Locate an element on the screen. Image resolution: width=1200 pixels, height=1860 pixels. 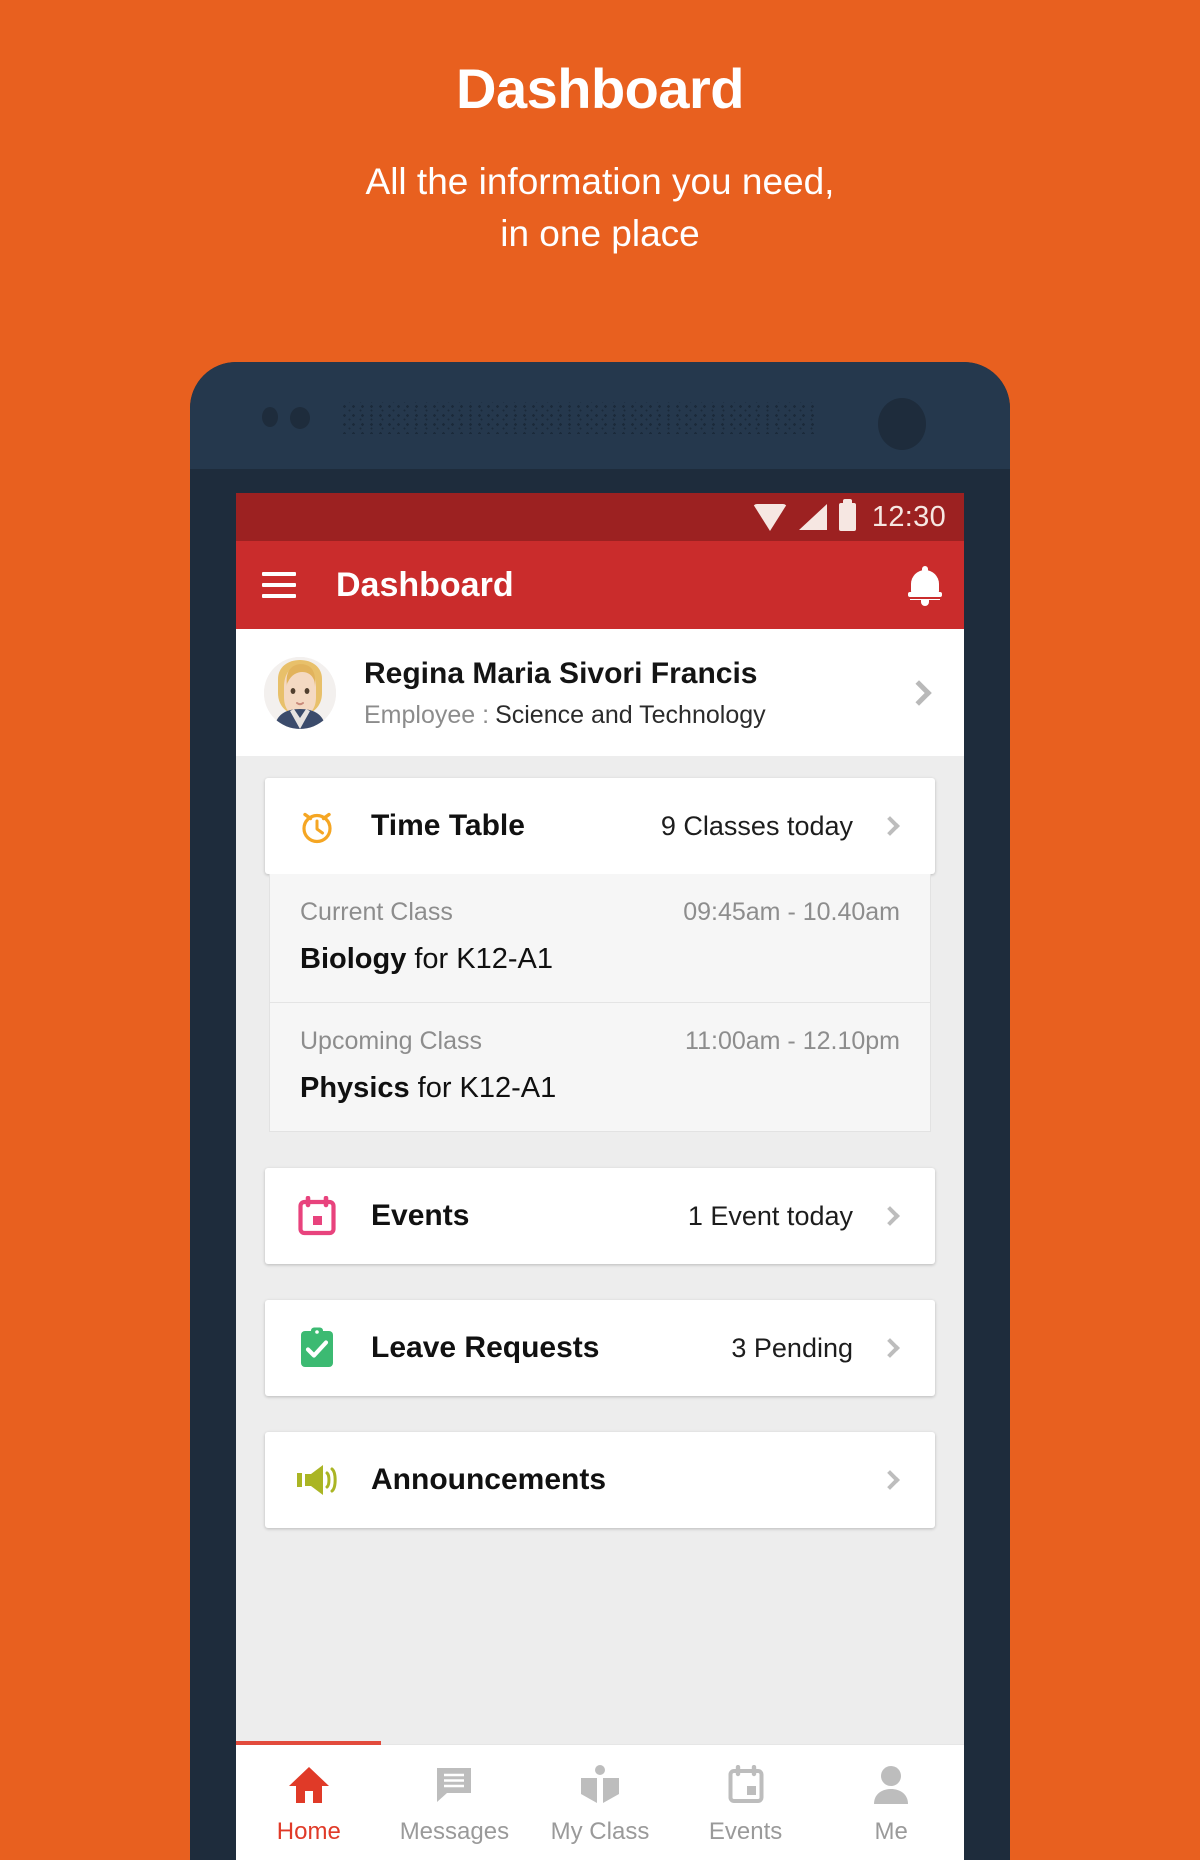
card-timetable-label: Time Table is located at coordinates (448, 825).